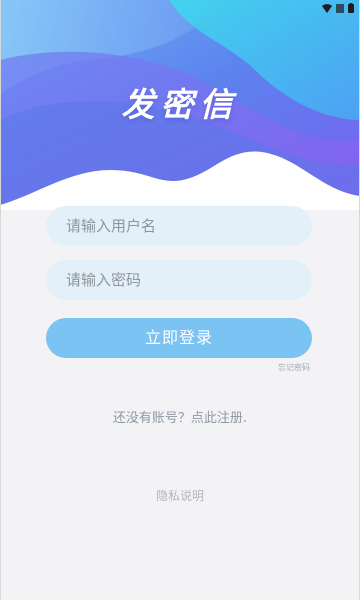 This screenshot has height=600, width=360. I want to click on app-title: 发密信, so click(180, 104).